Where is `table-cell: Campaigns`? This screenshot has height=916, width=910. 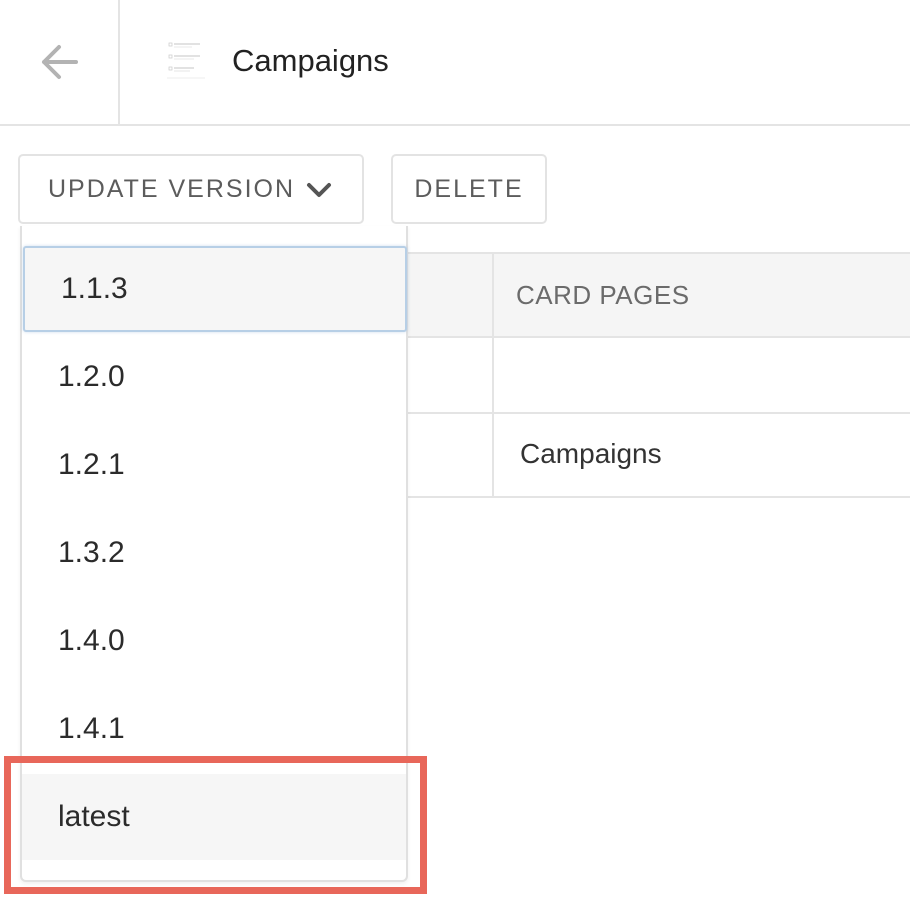
table-cell: Campaigns is located at coordinates (591, 453).